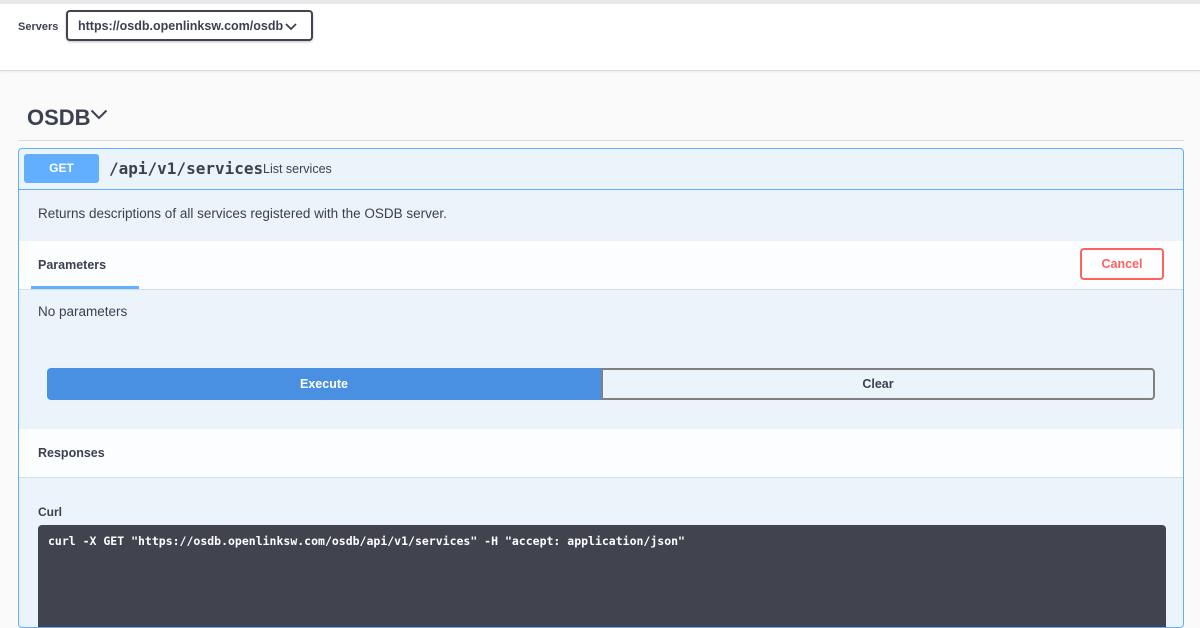  Describe the element at coordinates (186, 168) in the screenshot. I see `operation-path: /api/v1/services` at that location.